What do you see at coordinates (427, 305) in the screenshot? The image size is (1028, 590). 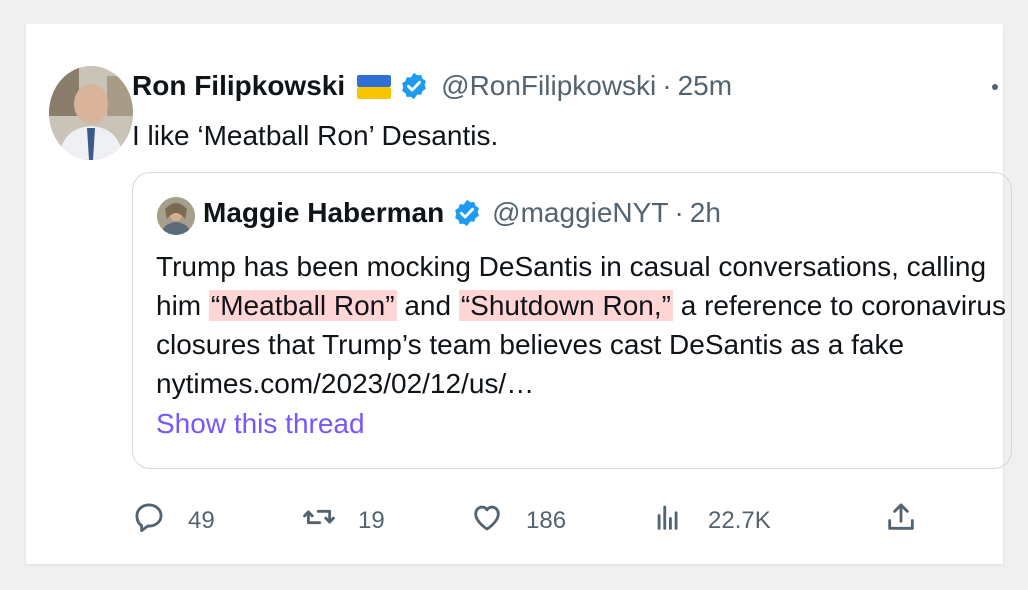 I see `quoted-text-segment: and` at bounding box center [427, 305].